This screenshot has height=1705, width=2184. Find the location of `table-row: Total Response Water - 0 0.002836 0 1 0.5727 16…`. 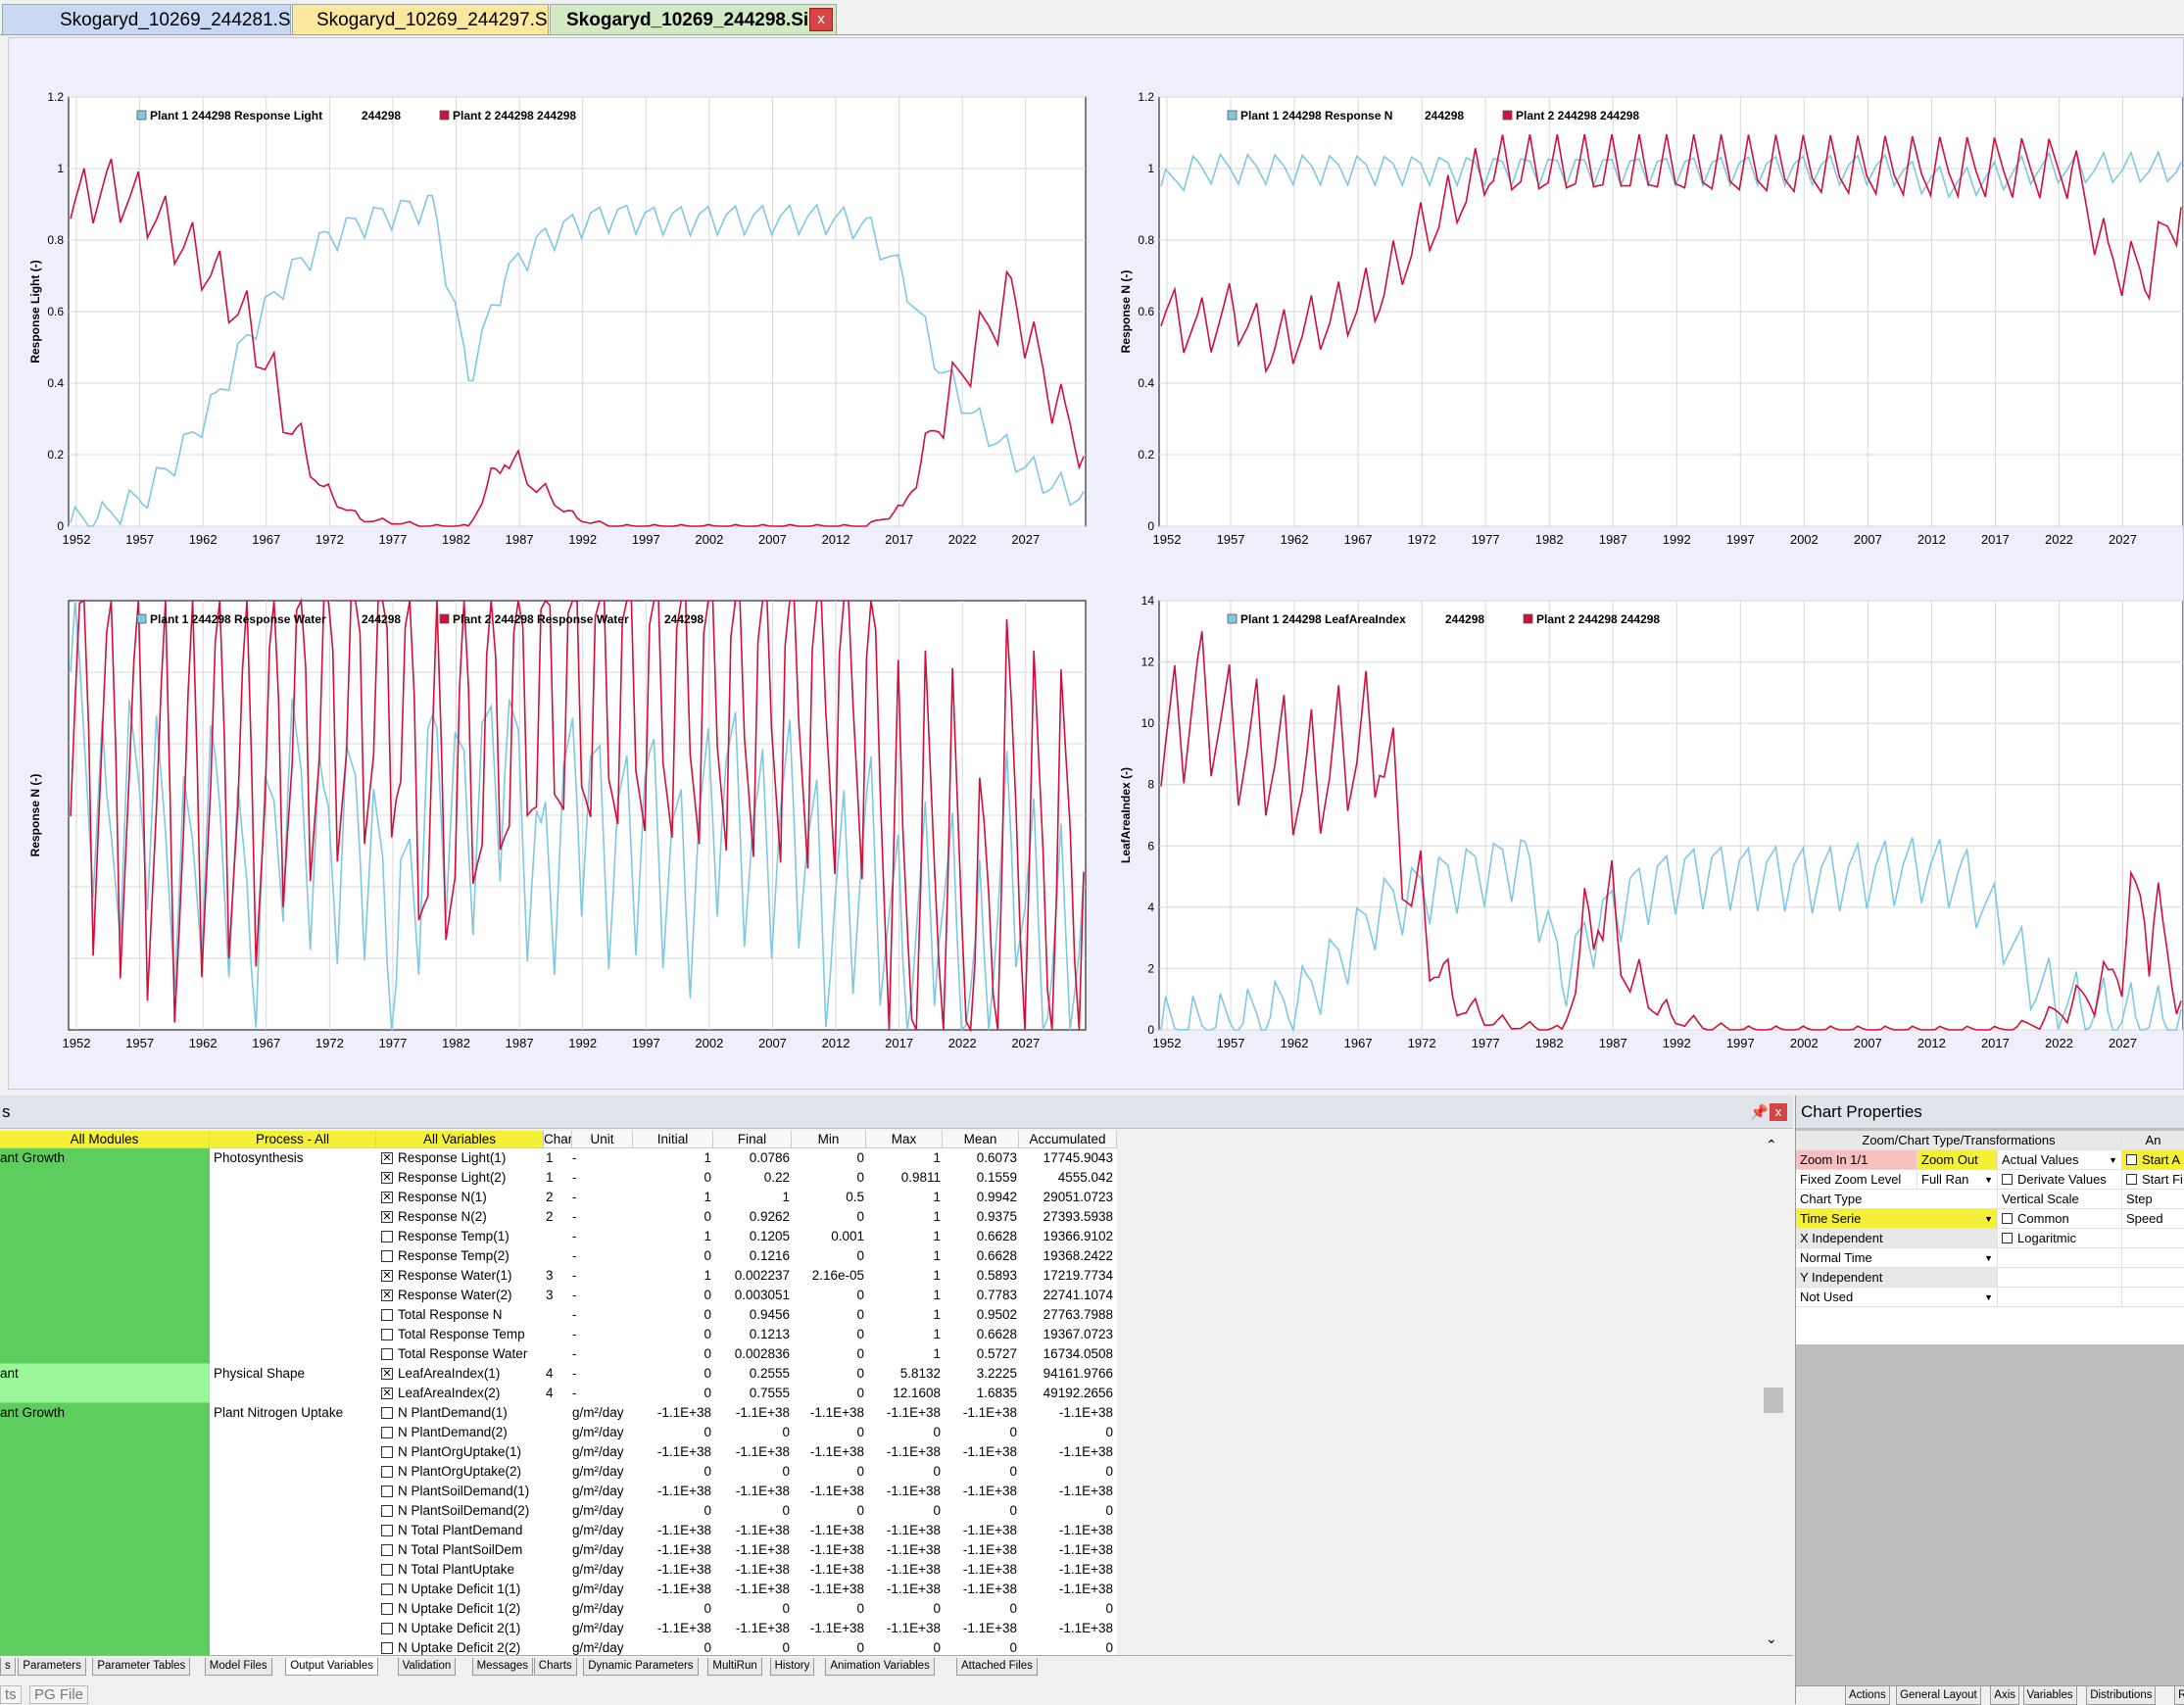

table-row: Total Response Water - 0 0.002836 0 1 0.5727 16… is located at coordinates (746, 1354).